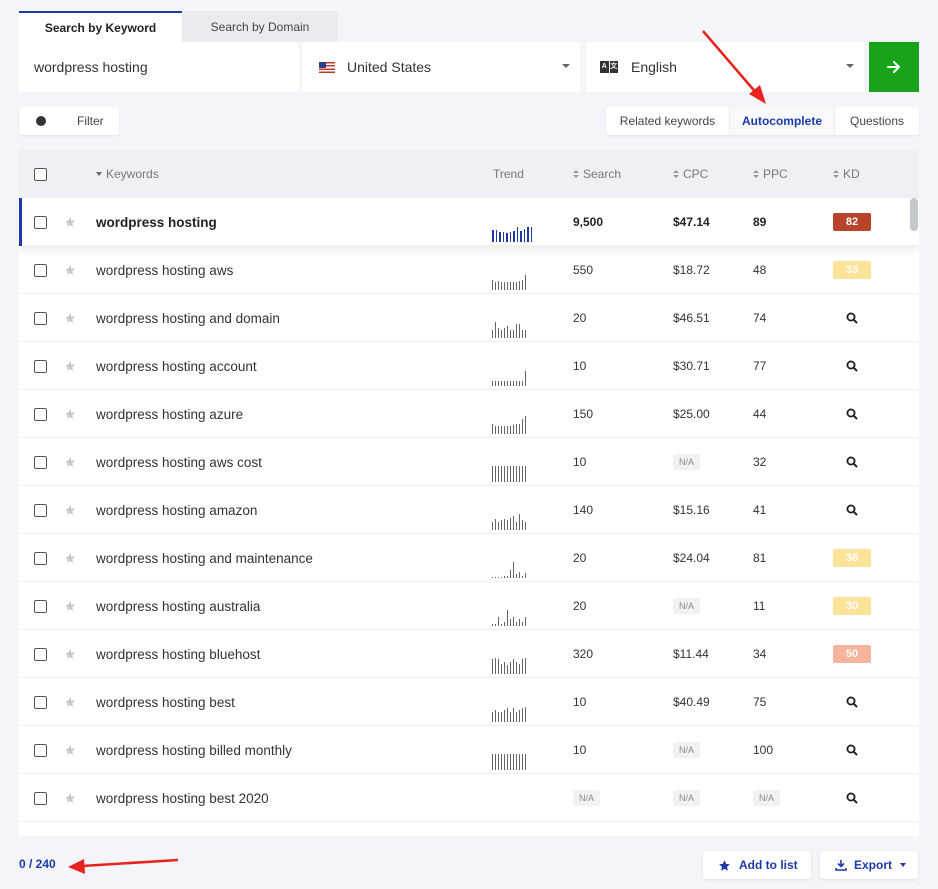  Describe the element at coordinates (44, 121) in the screenshot. I see `toggle-switch` at that location.